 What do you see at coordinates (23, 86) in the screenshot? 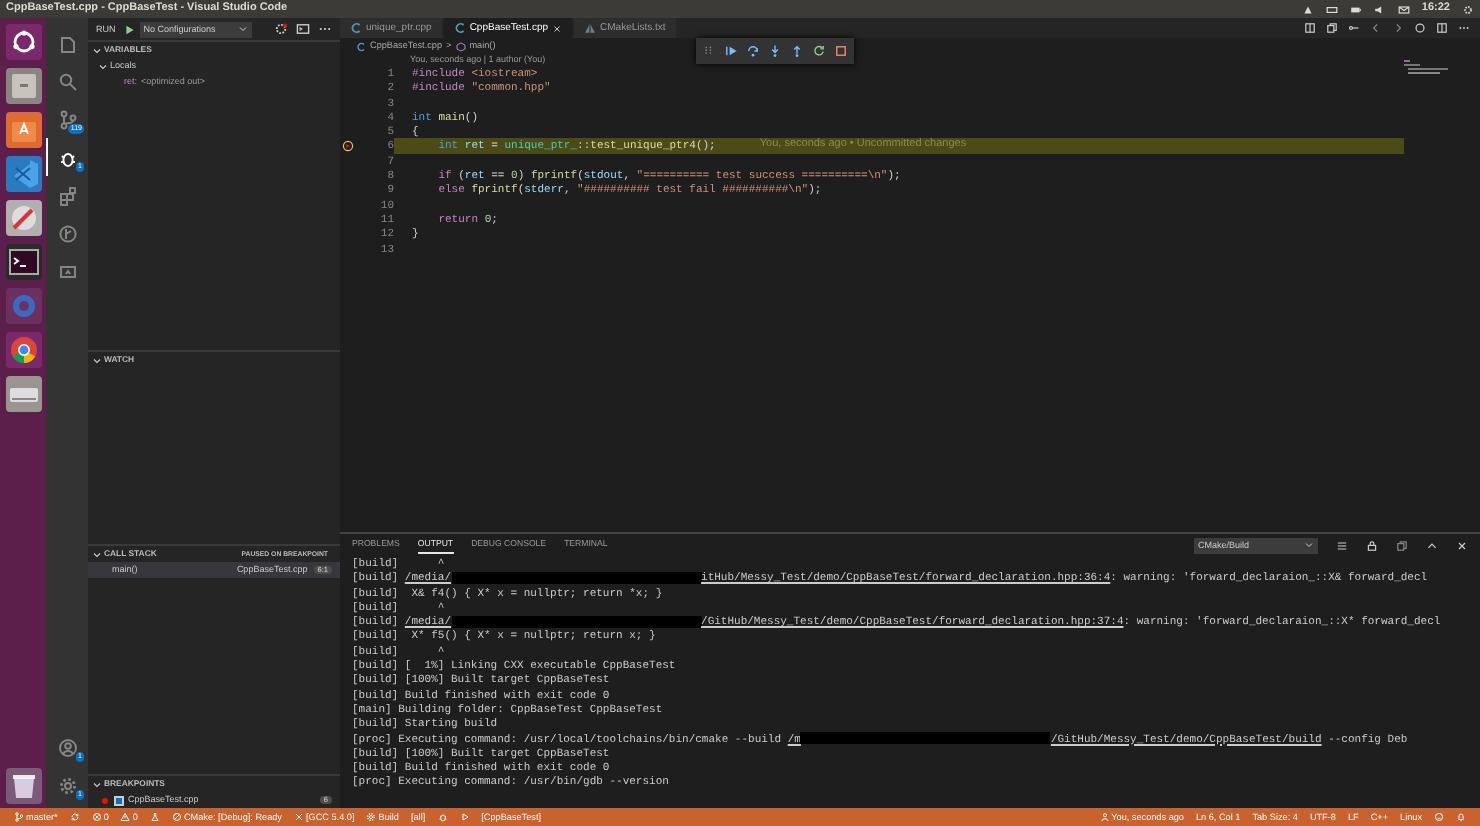
I see `file-cabinet-icon` at bounding box center [23, 86].